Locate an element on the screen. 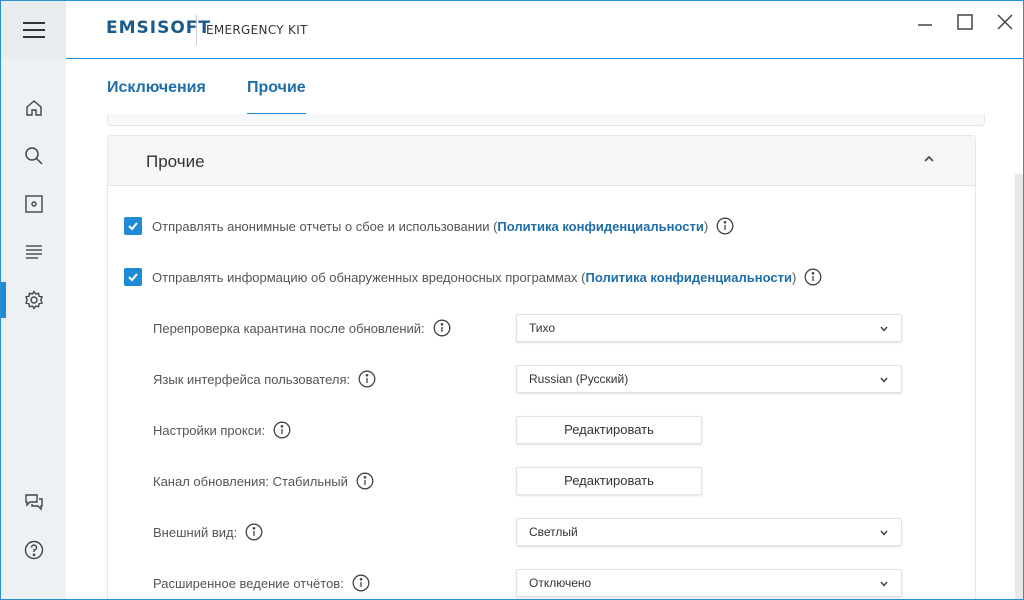  sidebar-item-help is located at coordinates (33, 550).